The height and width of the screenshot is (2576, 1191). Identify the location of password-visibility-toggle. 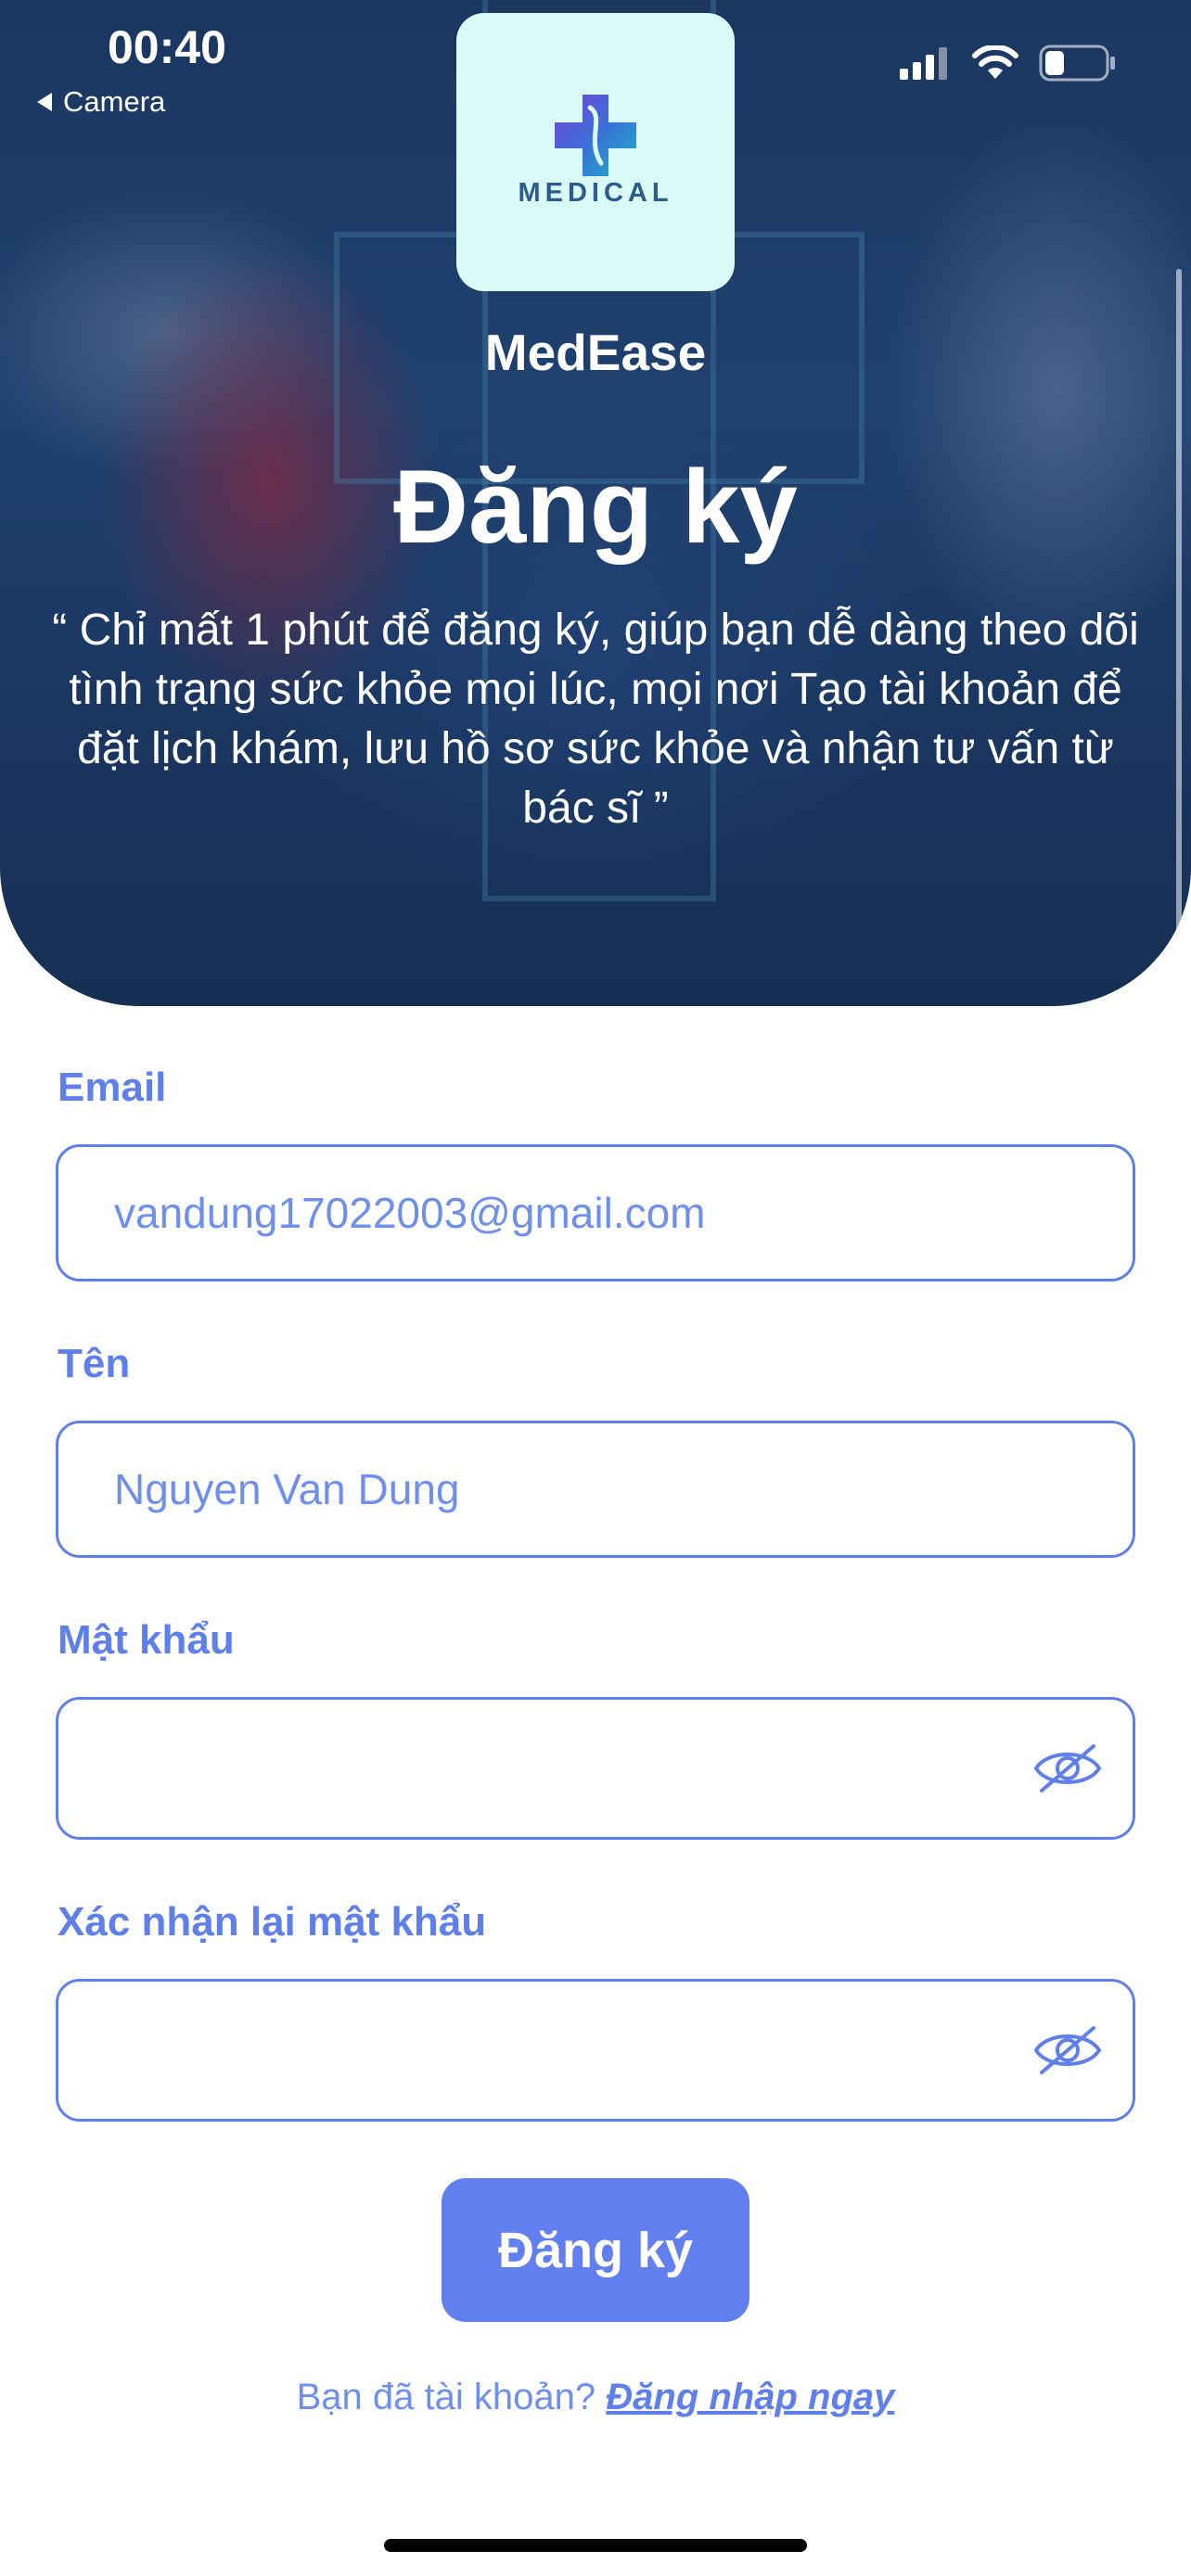
(1068, 1768).